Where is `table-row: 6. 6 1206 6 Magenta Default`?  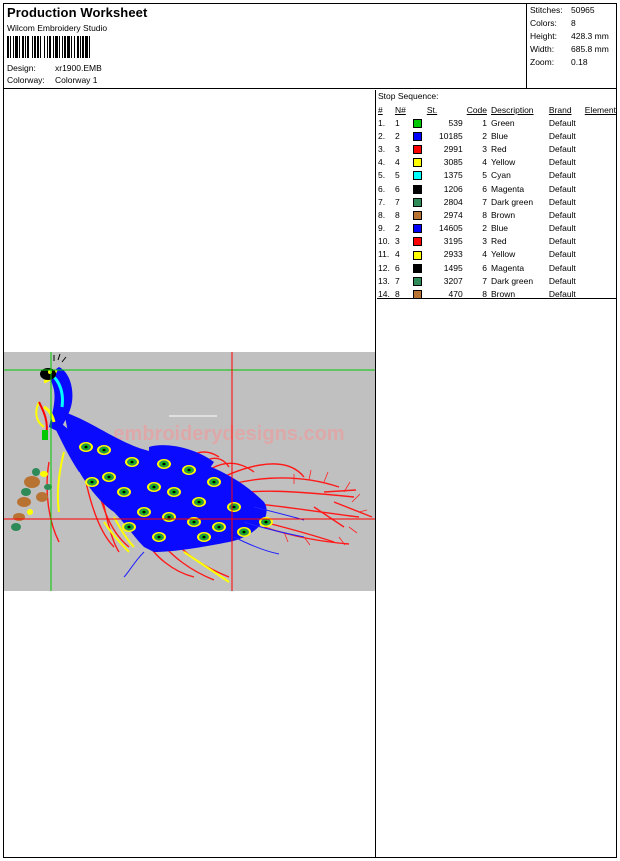
table-row: 6. 6 1206 6 Magenta Default is located at coordinates (496, 188).